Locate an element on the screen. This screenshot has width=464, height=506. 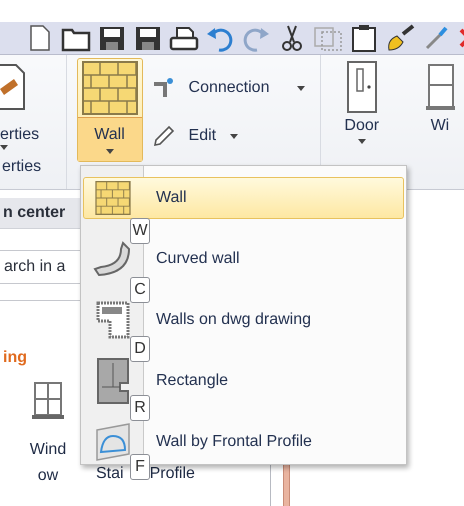
rectangle-wall-icon is located at coordinates (113, 381).